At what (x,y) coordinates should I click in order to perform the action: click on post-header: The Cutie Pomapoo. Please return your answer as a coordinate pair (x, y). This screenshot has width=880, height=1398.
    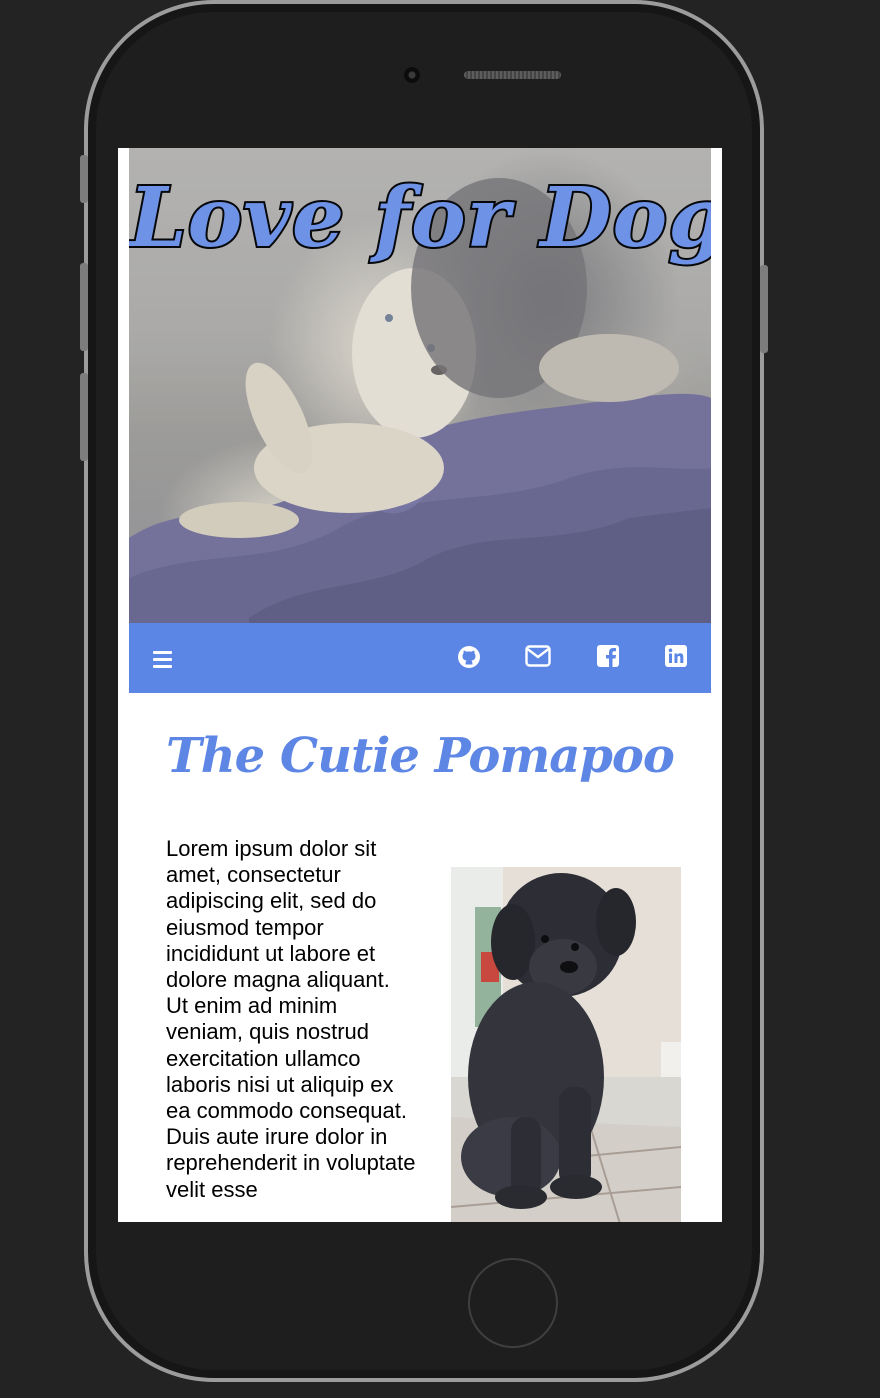
    Looking at the image, I should click on (426, 756).